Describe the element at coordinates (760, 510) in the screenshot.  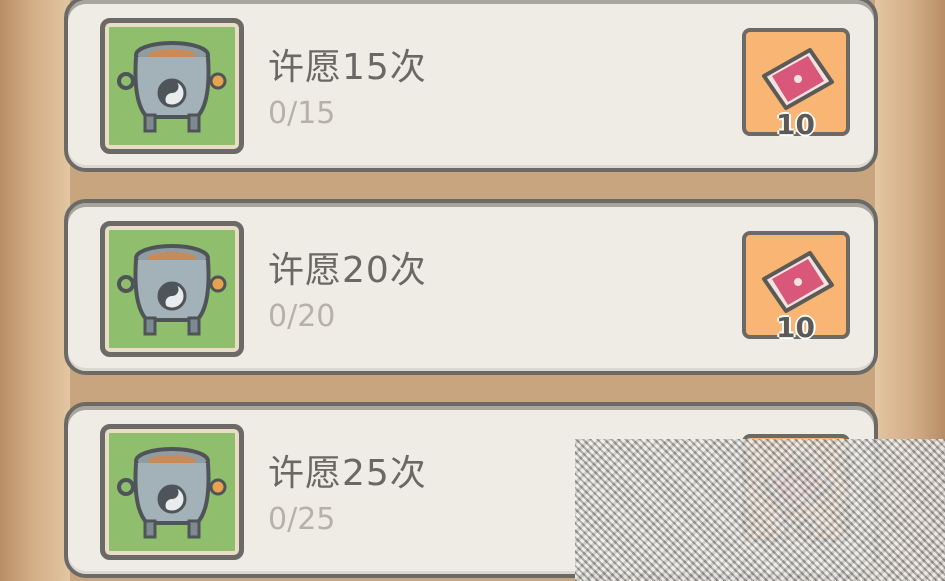
I see `noise-overlay` at that location.